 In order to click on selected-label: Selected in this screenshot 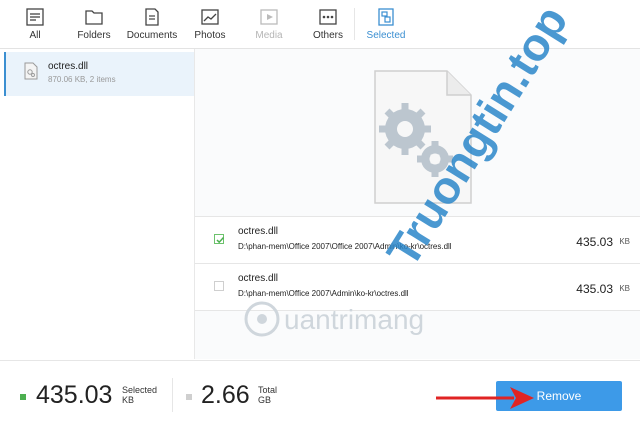, I will do `click(140, 390)`.